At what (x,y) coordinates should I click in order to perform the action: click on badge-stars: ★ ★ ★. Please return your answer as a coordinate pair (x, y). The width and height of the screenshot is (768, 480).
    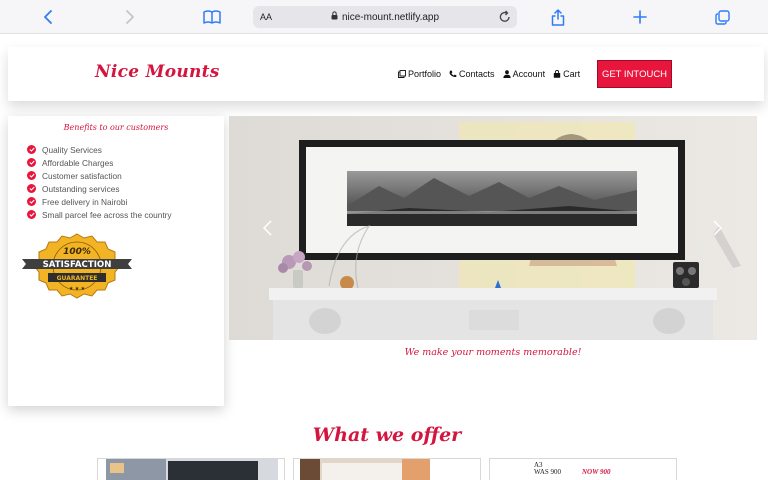
    Looking at the image, I should click on (77, 289).